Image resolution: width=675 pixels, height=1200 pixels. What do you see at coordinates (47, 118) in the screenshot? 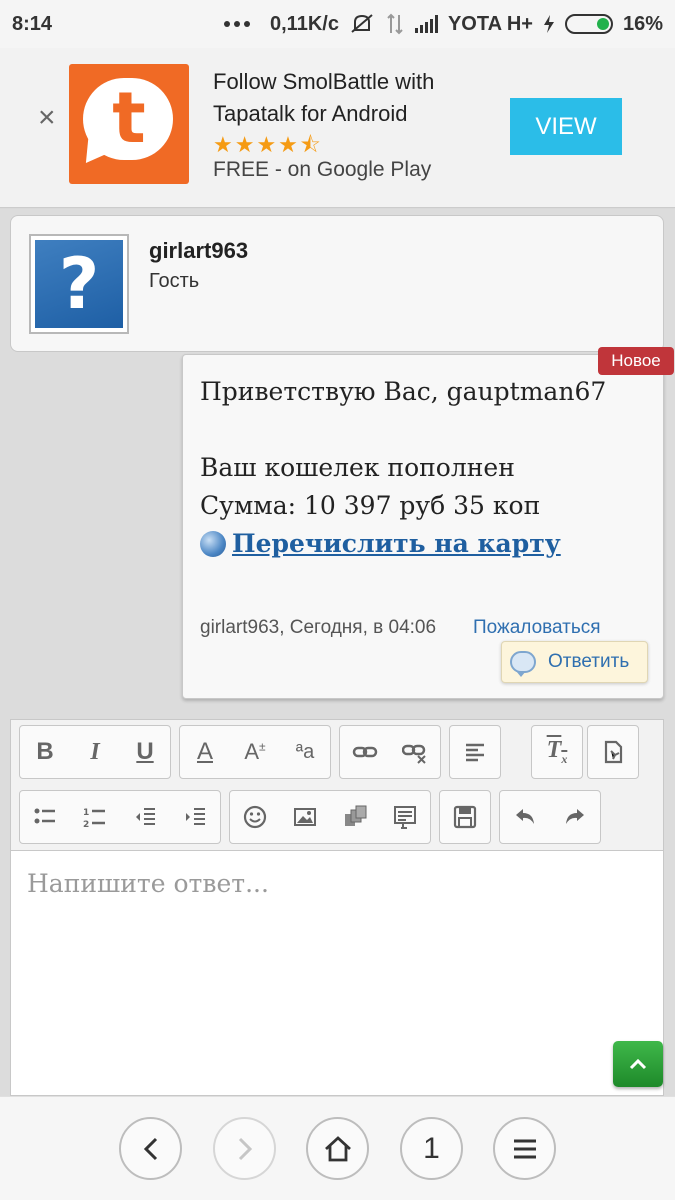
I see `close-icon: ×` at bounding box center [47, 118].